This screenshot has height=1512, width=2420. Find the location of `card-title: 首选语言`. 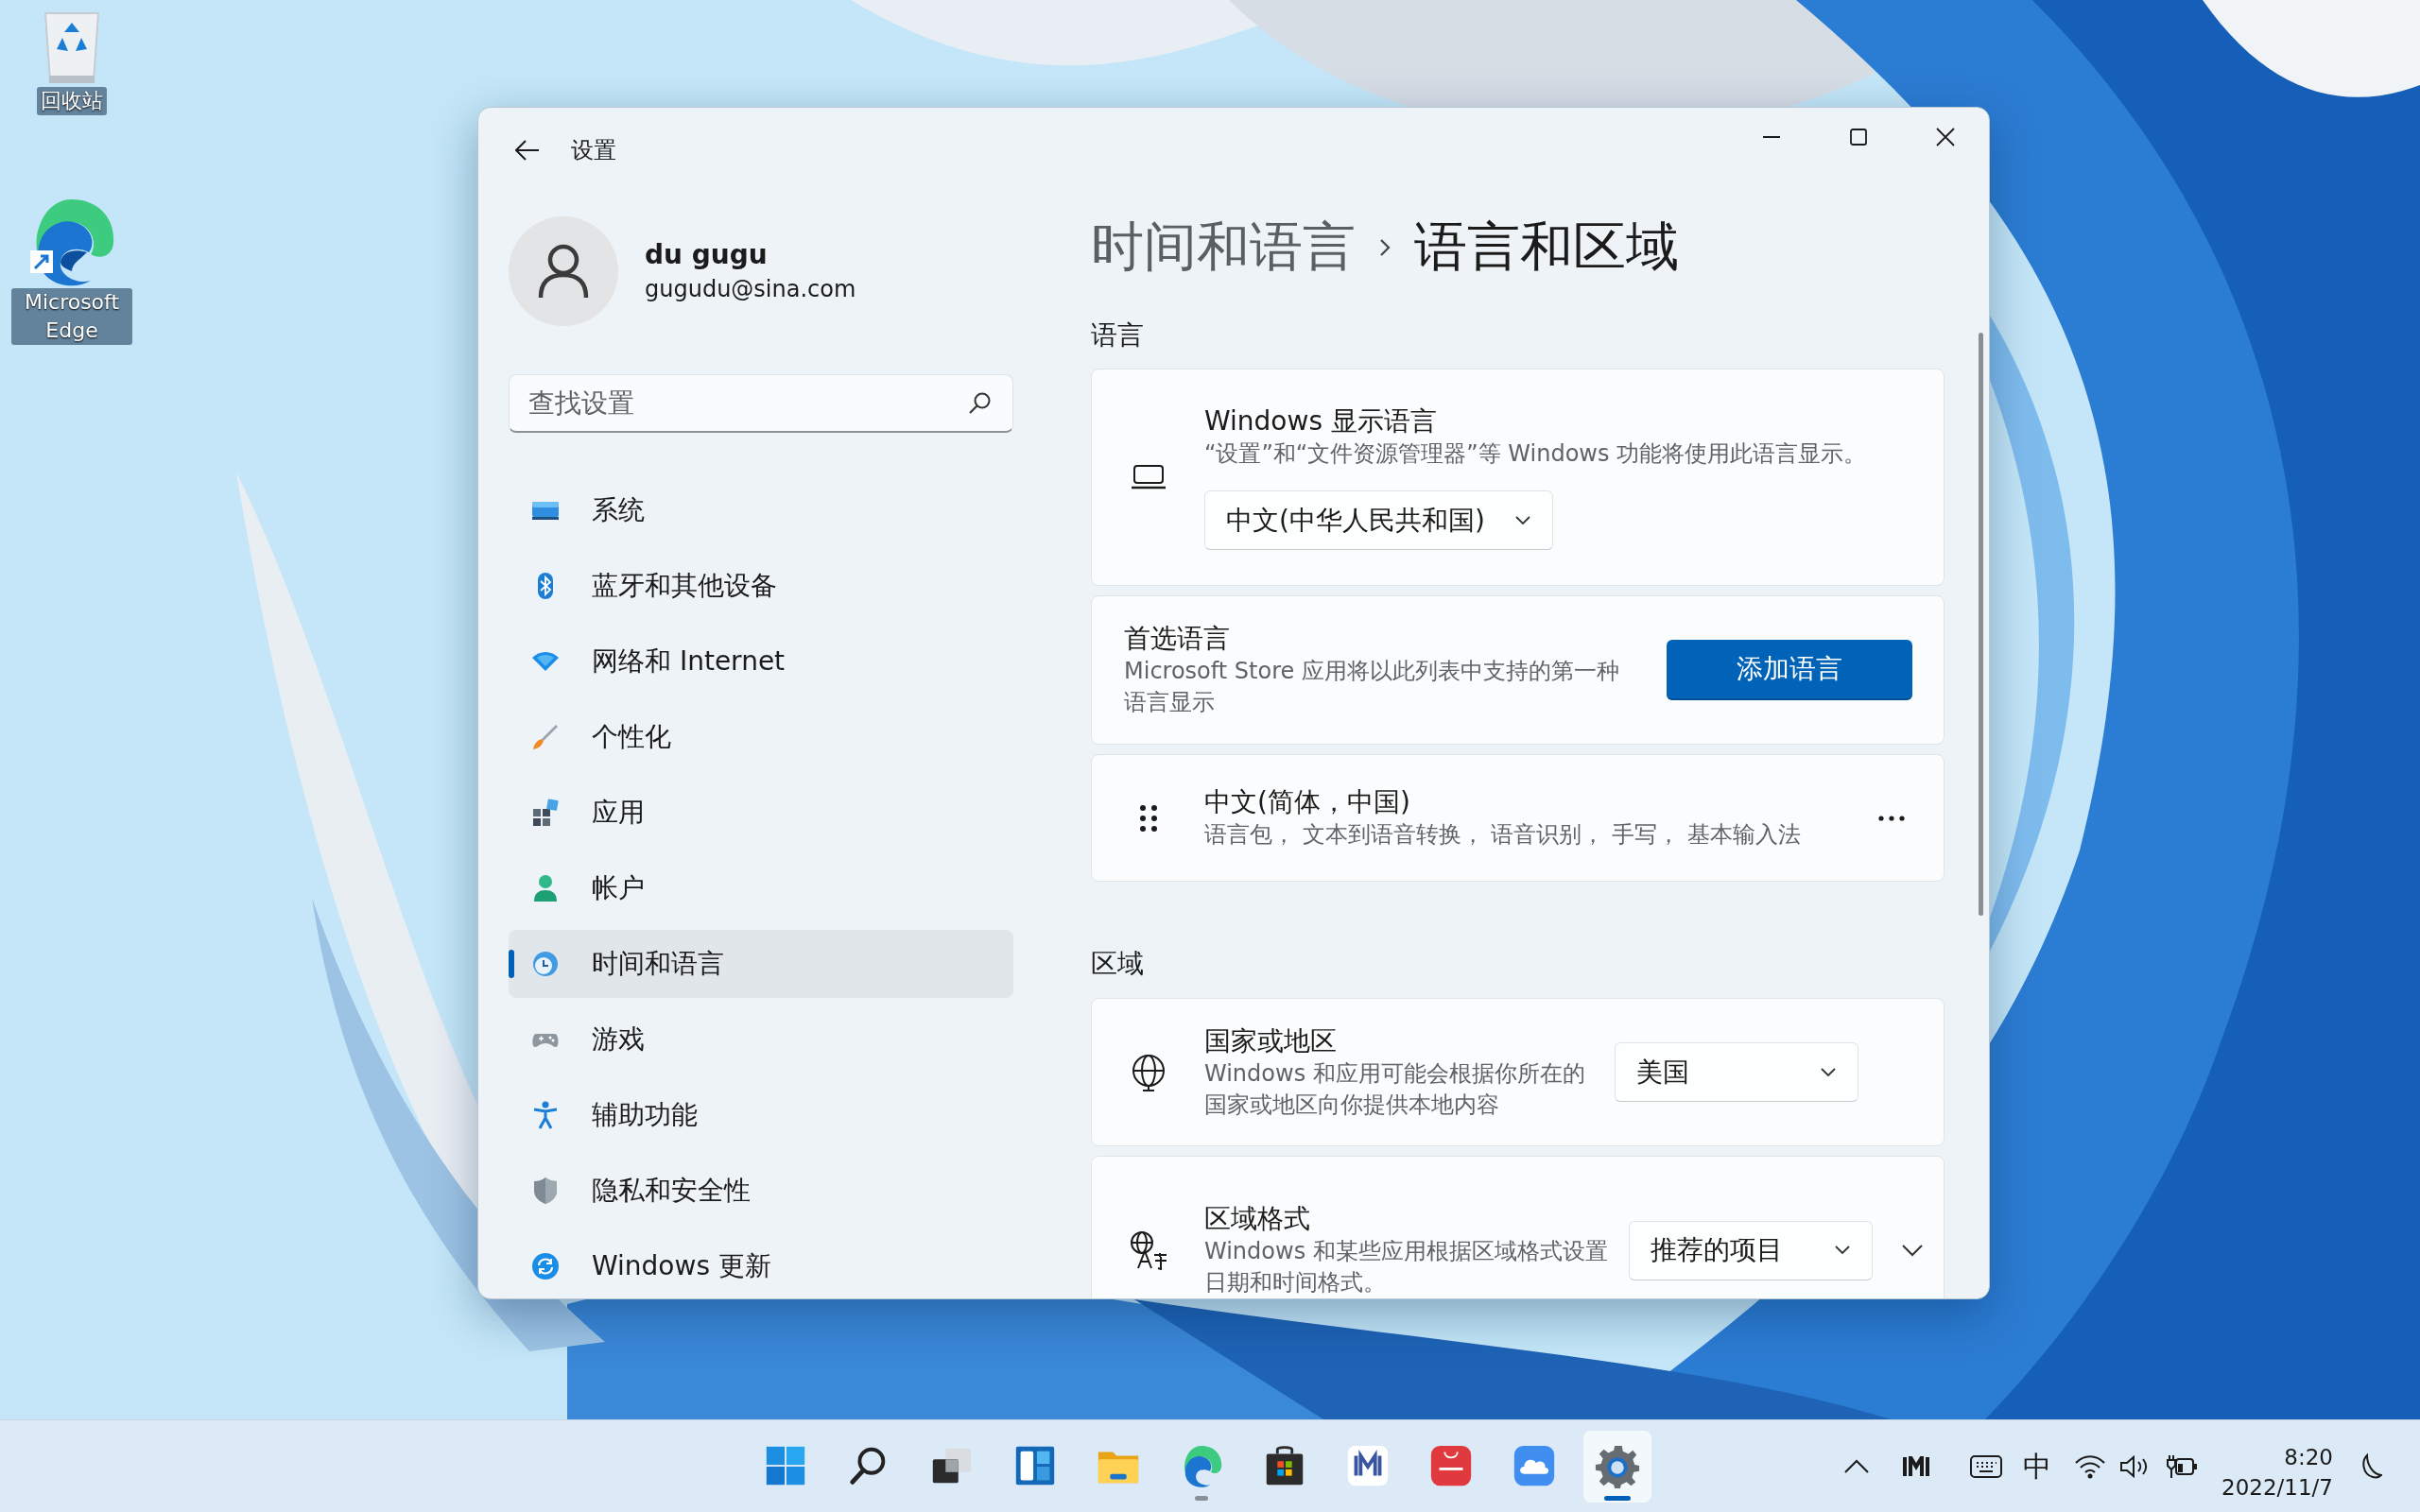

card-title: 首选语言 is located at coordinates (1177, 639).